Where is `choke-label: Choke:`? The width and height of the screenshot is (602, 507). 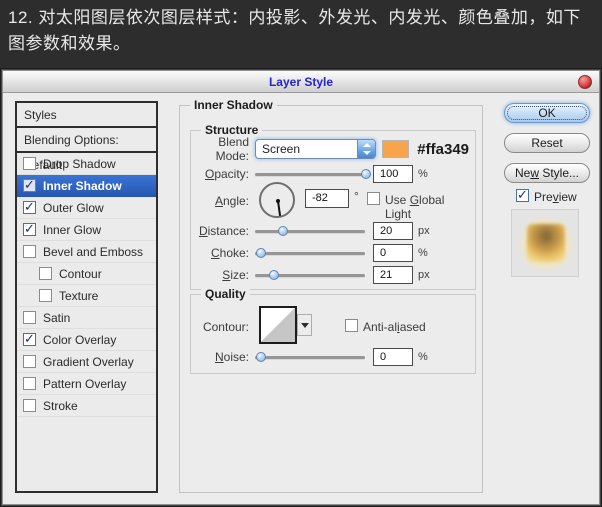 choke-label: Choke: is located at coordinates (229, 253).